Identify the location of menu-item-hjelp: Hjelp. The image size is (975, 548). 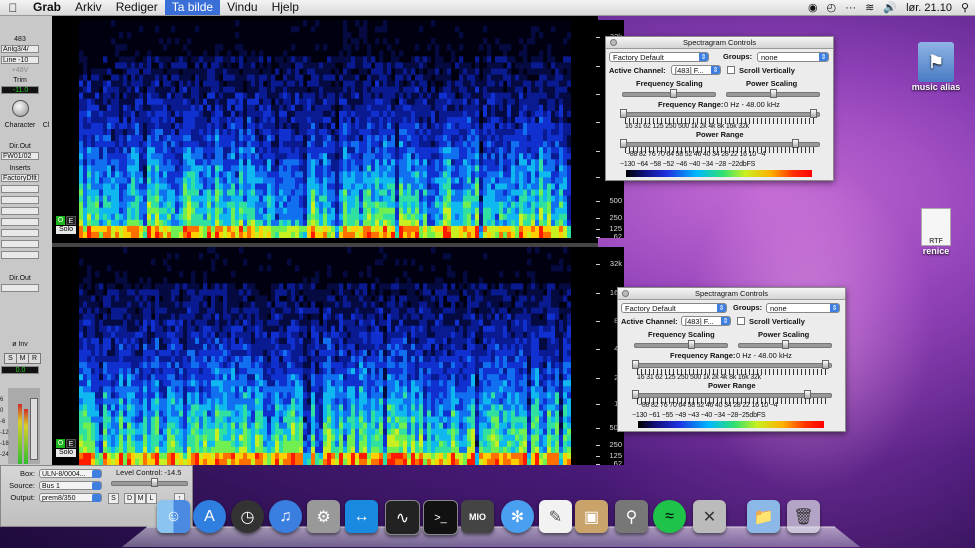
(285, 7).